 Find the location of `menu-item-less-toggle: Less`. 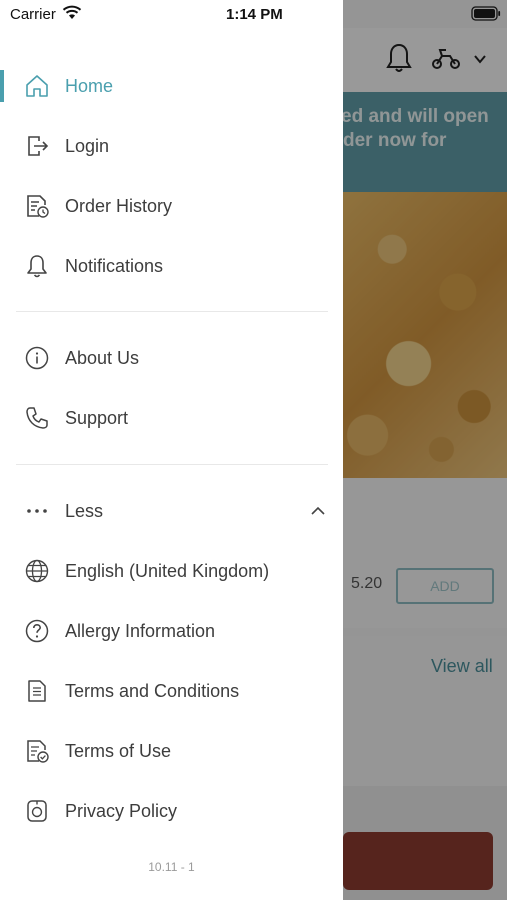

menu-item-less-toggle: Less is located at coordinates (171, 511).